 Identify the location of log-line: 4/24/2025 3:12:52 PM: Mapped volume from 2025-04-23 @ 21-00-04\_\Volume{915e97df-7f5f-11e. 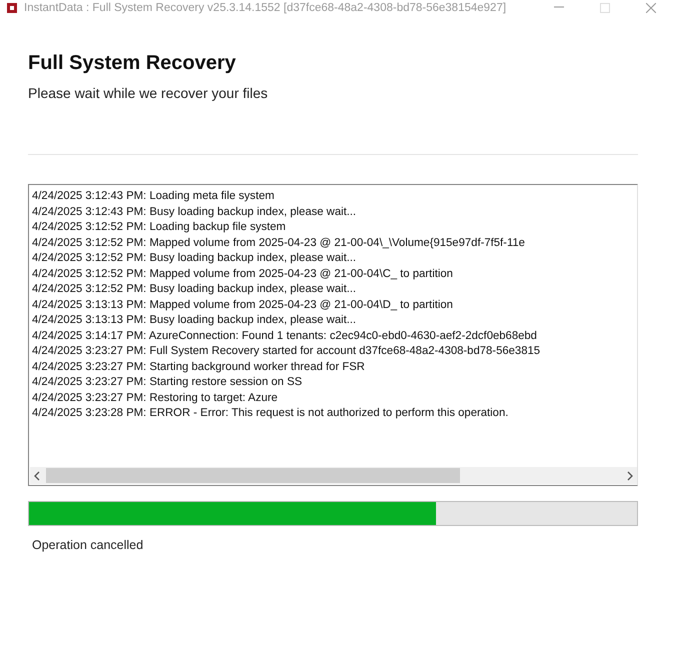
(279, 243).